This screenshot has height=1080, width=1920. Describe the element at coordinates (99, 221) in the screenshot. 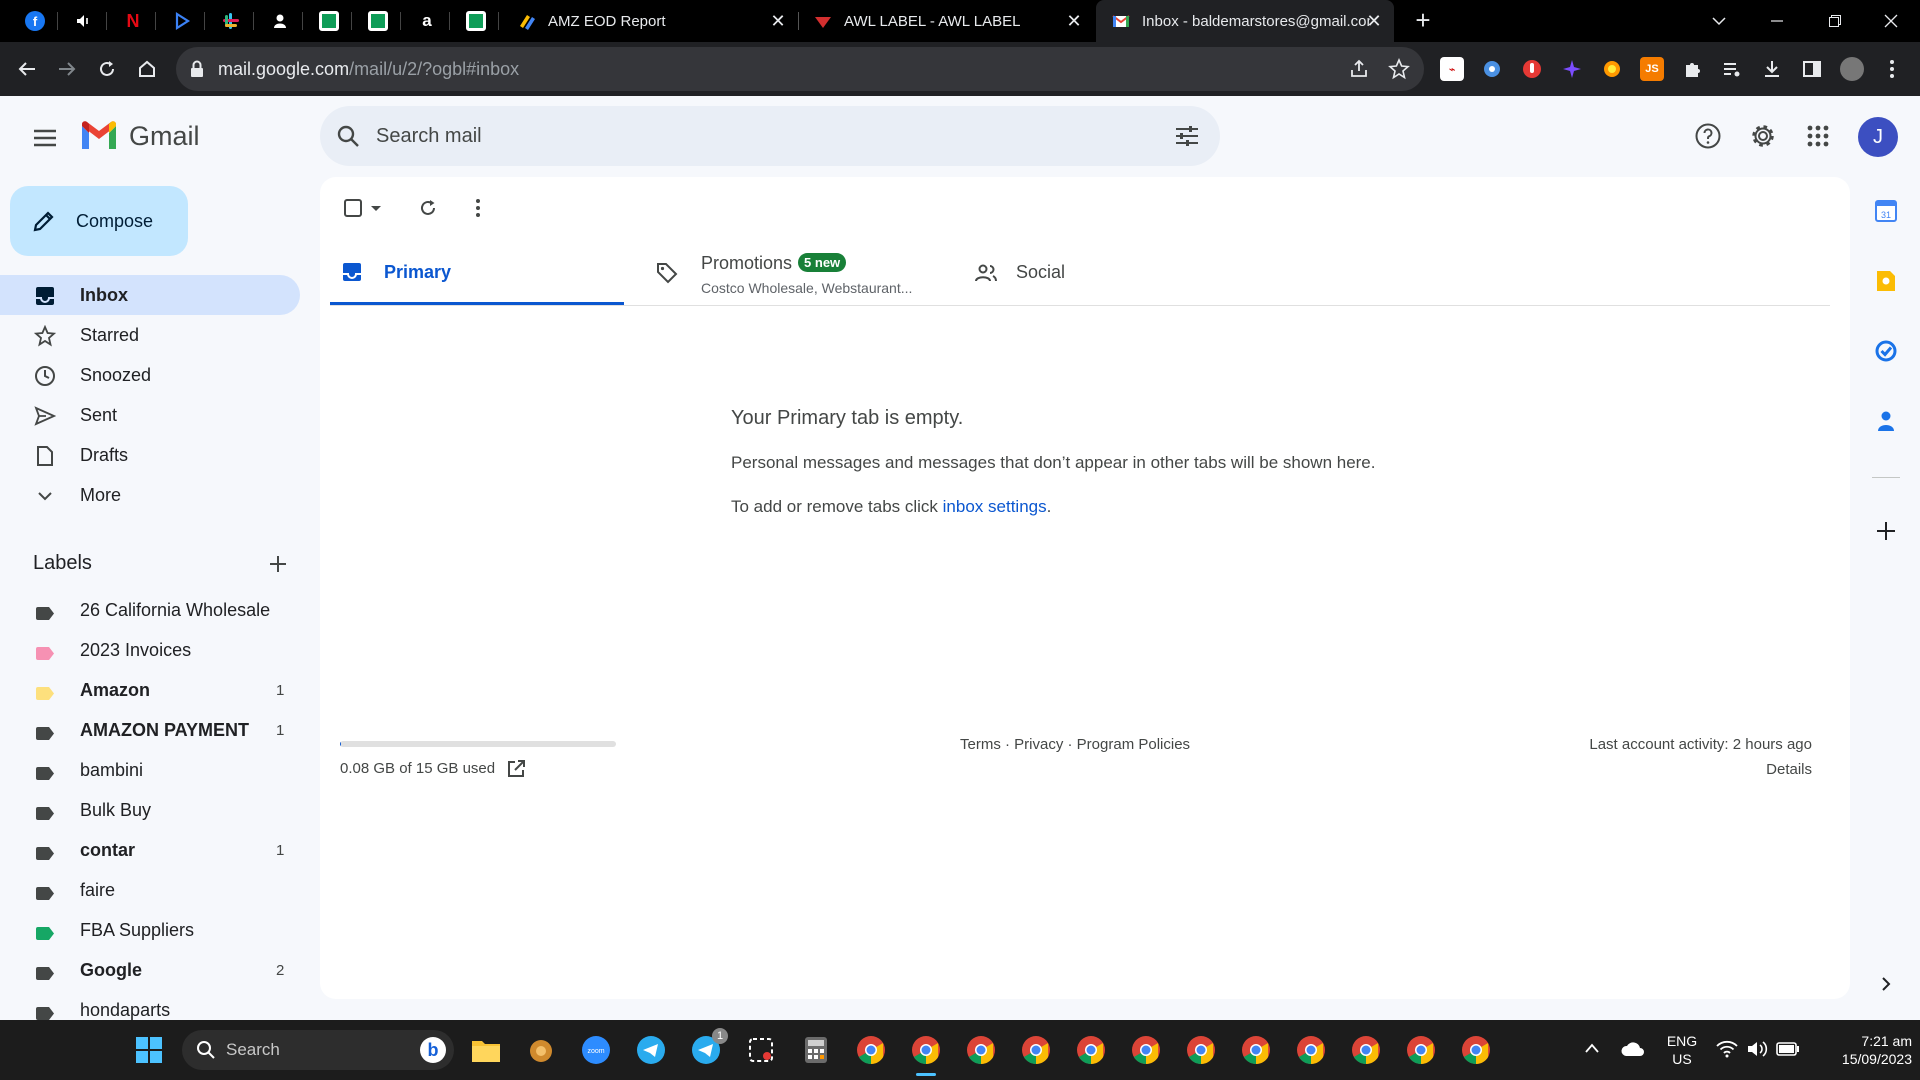

I see `compose-button: Compose` at that location.